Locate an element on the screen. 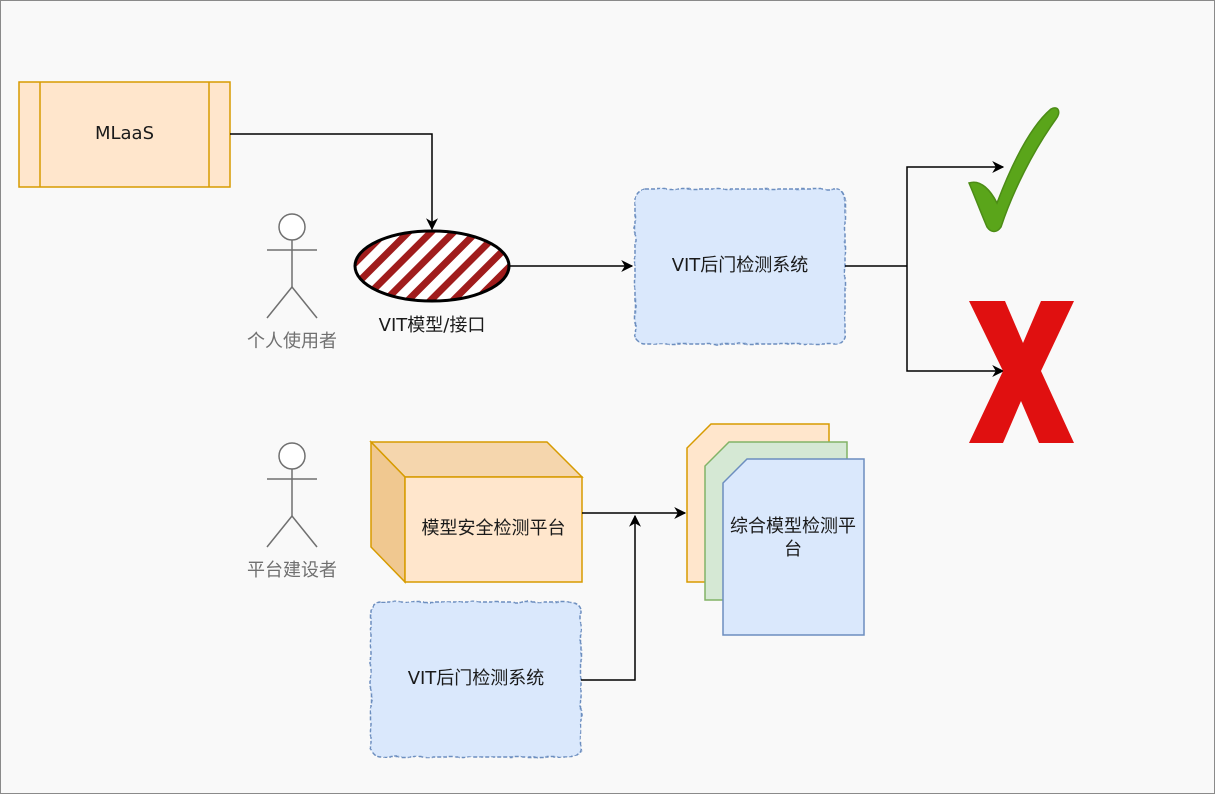 Image resolution: width=1215 pixels, height=794 pixels. edge-mlaas-to-model is located at coordinates (334, 182).